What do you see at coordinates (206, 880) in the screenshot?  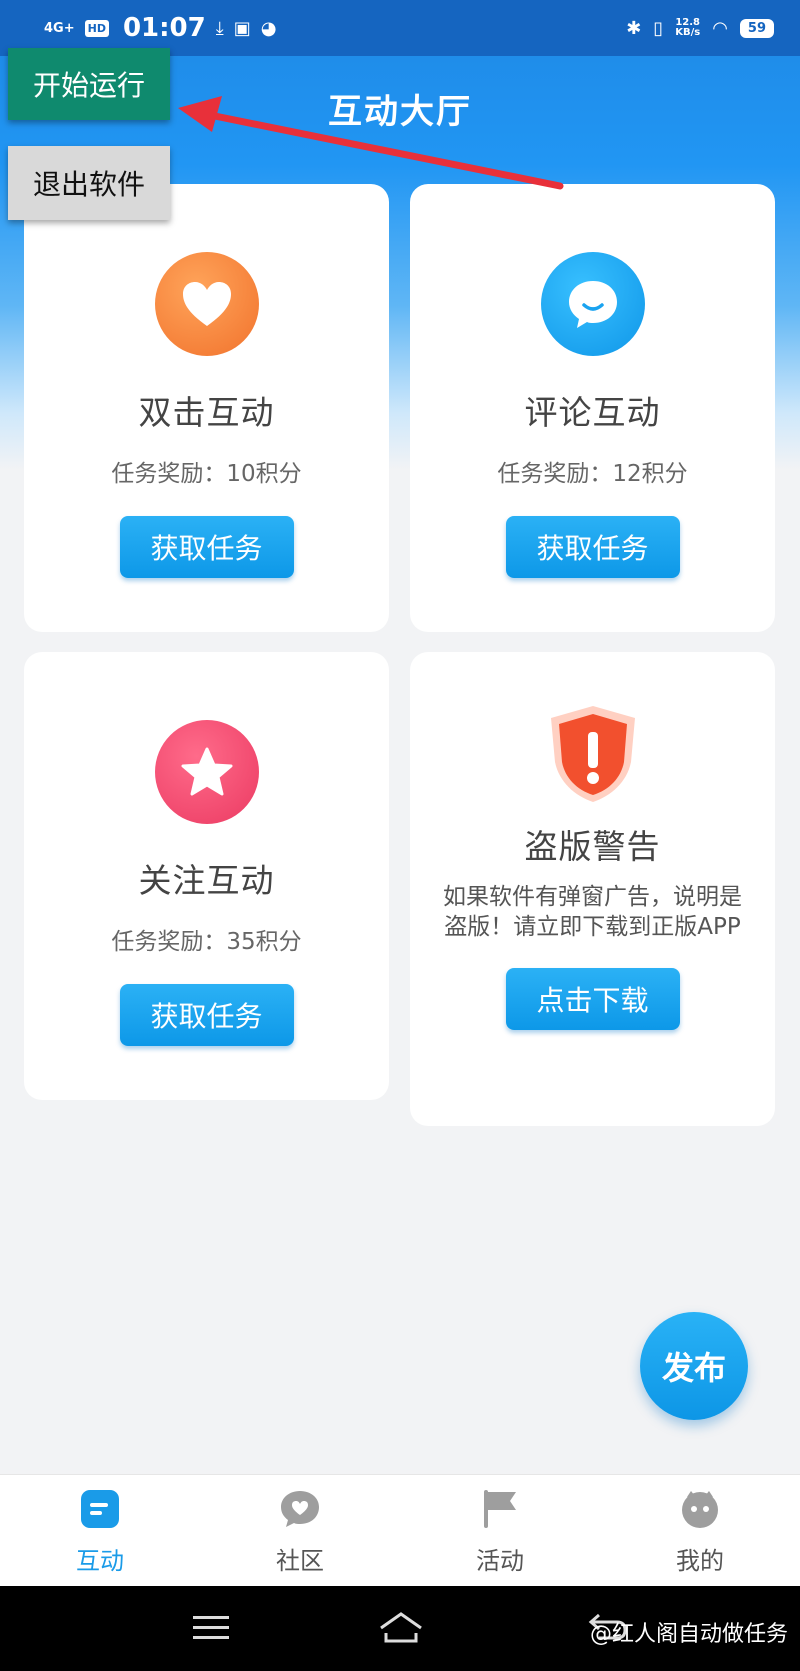 I see `card-title: 关注互动` at bounding box center [206, 880].